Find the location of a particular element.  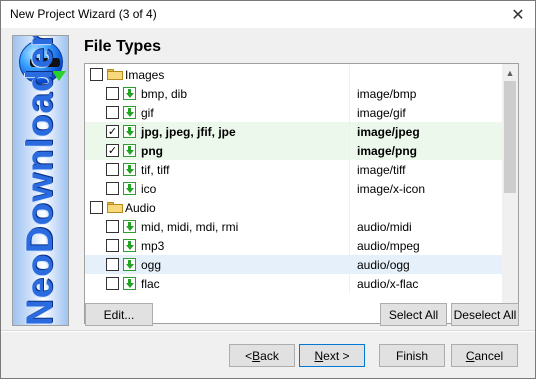

row-label: mp3 is located at coordinates (153, 246).